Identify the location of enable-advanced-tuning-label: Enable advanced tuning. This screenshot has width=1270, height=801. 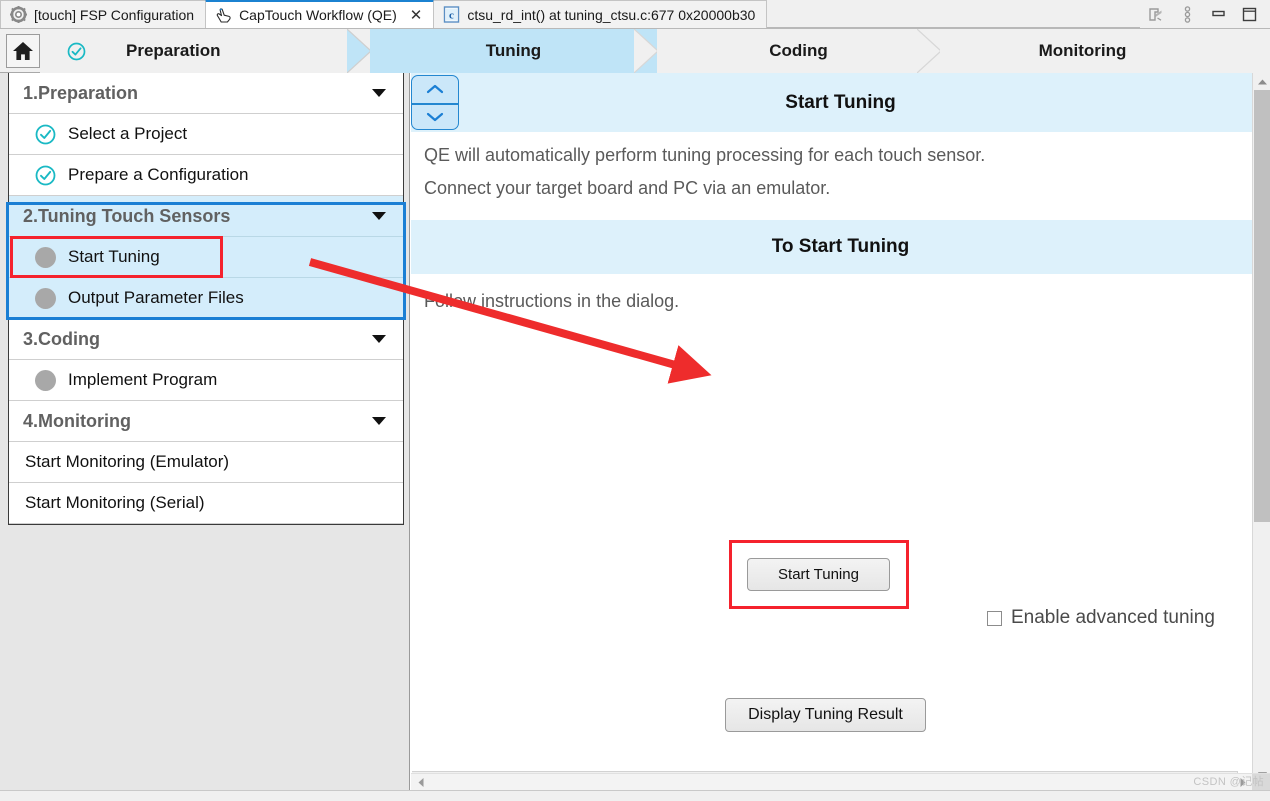
(1113, 617).